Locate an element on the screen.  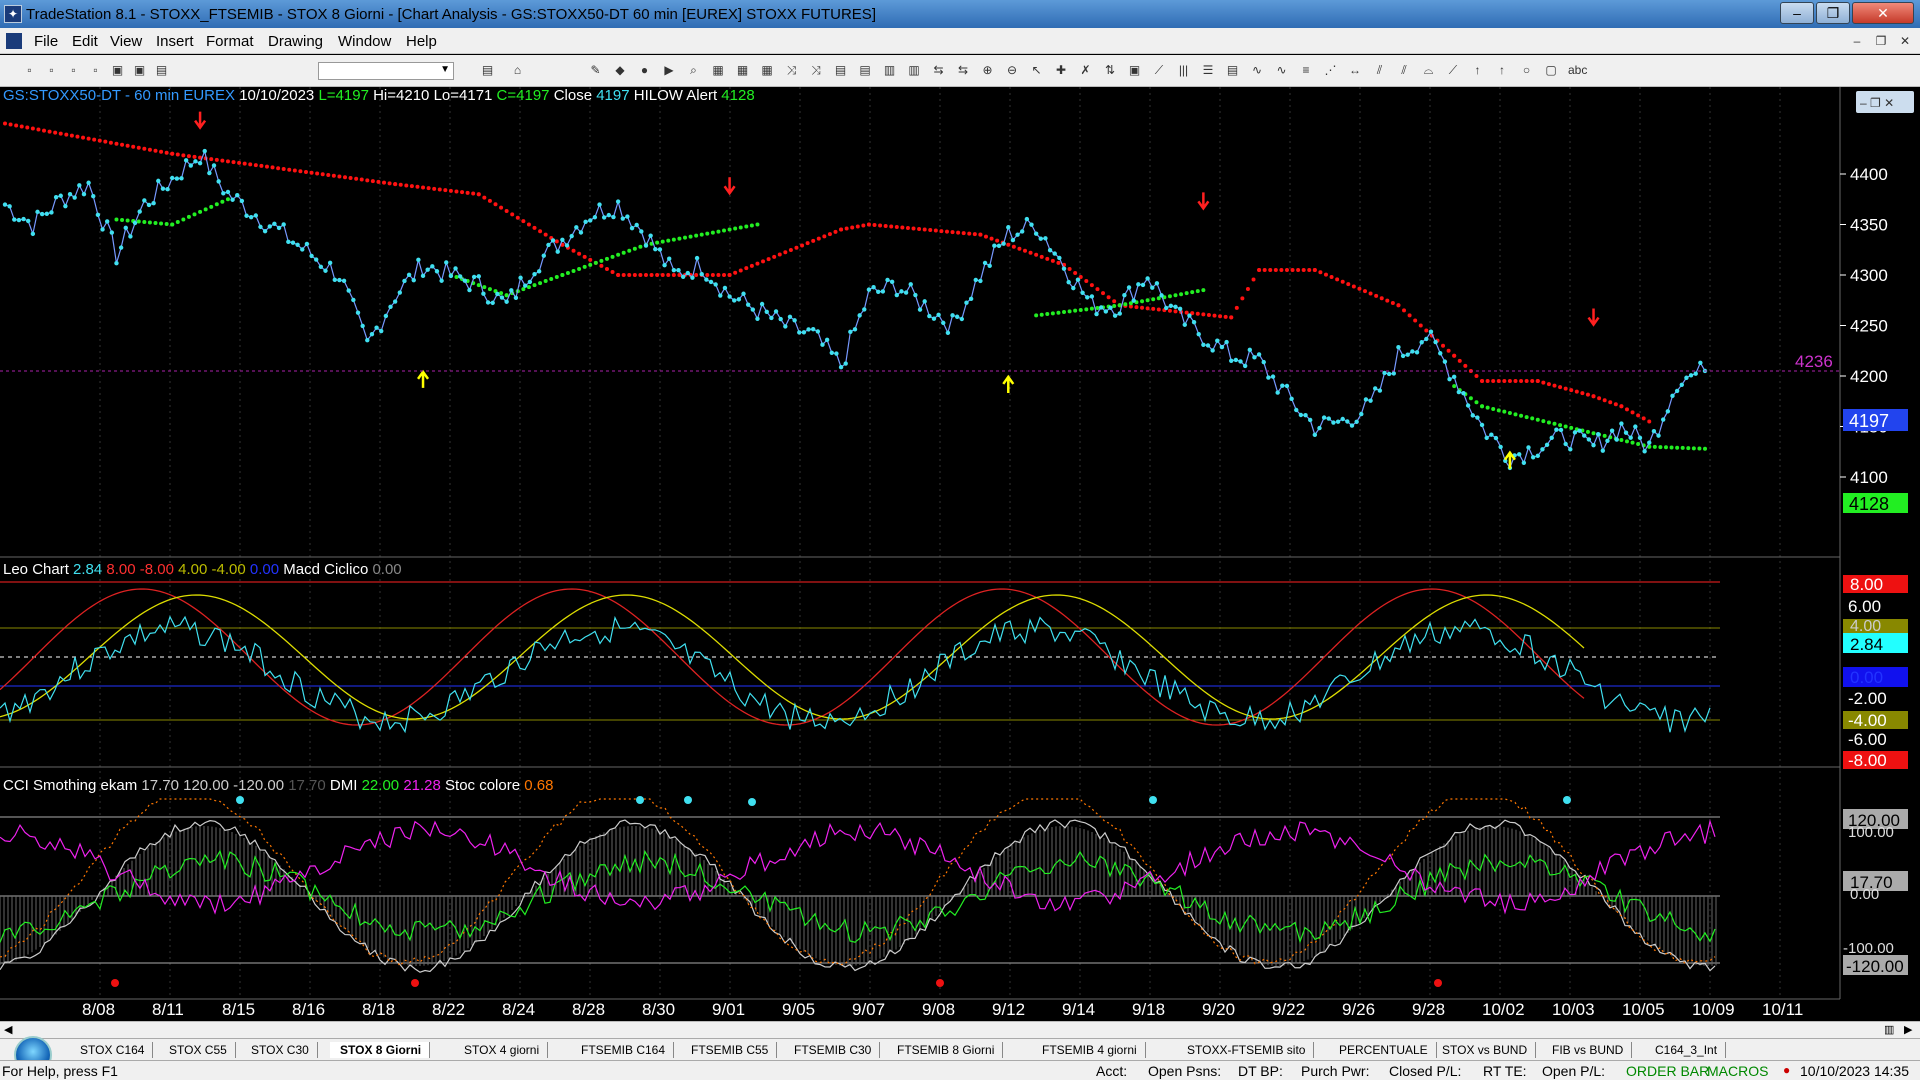
workspace-tab: STOXX-FTSEMIB sito is located at coordinates (1246, 1050).